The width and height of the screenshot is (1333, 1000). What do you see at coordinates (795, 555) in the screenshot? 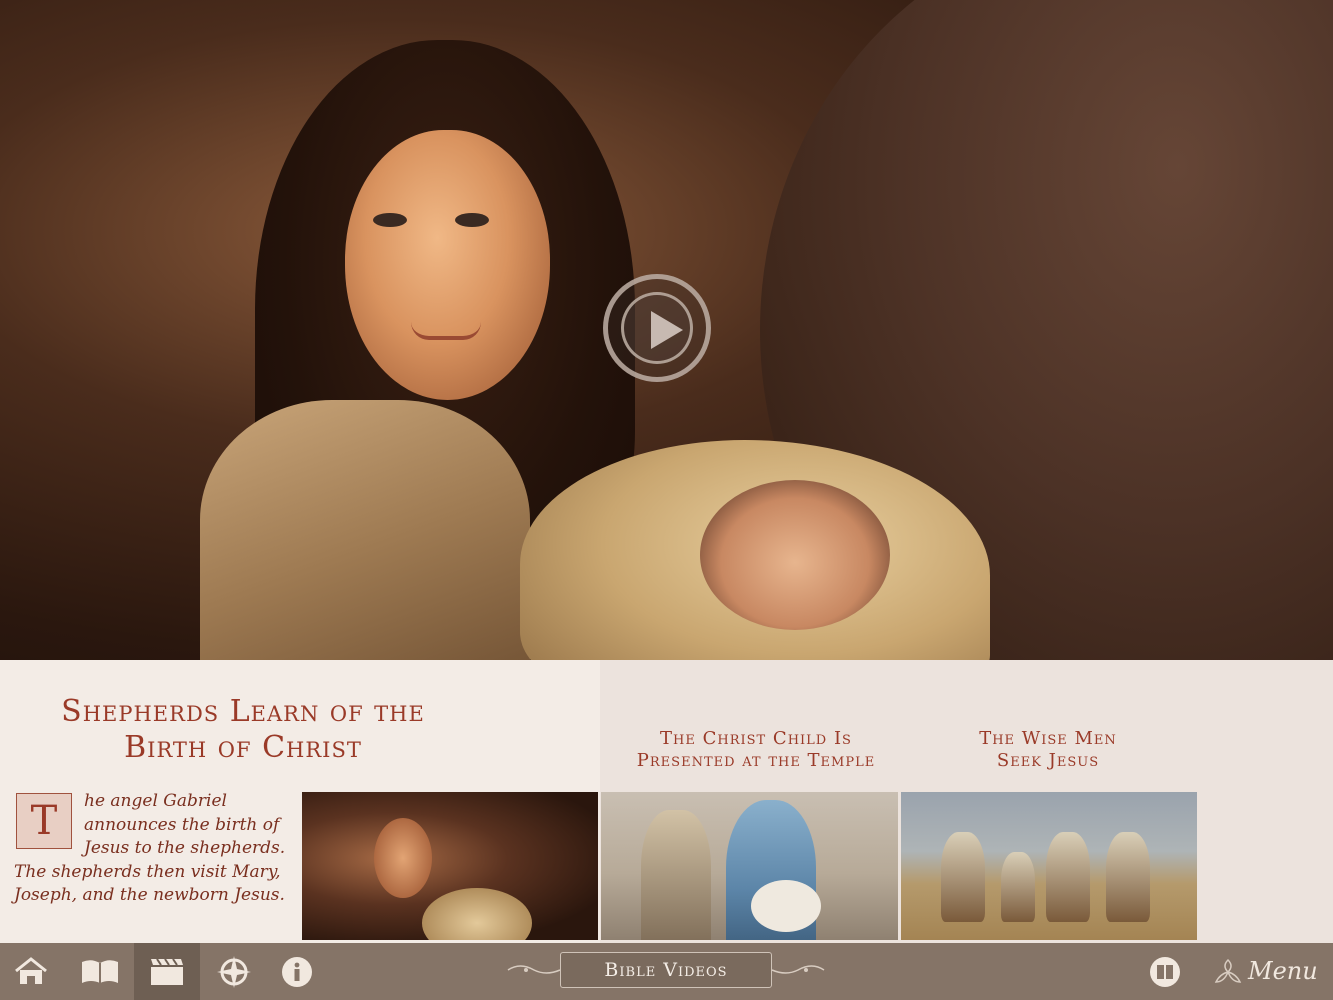
I see `baby-jesus` at bounding box center [795, 555].